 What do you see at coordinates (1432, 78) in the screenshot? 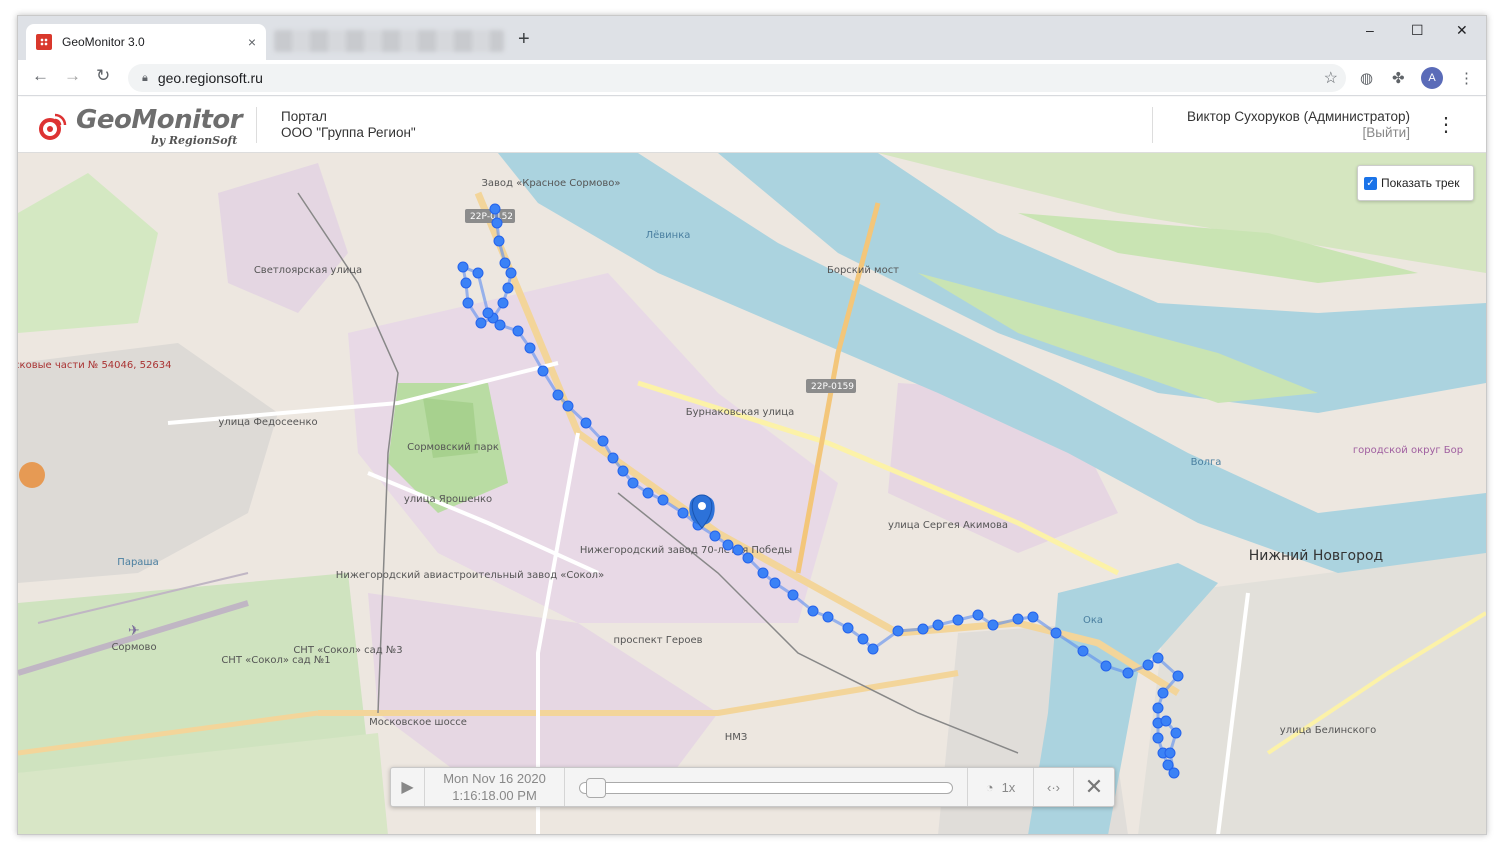
I see `avatar: A` at bounding box center [1432, 78].